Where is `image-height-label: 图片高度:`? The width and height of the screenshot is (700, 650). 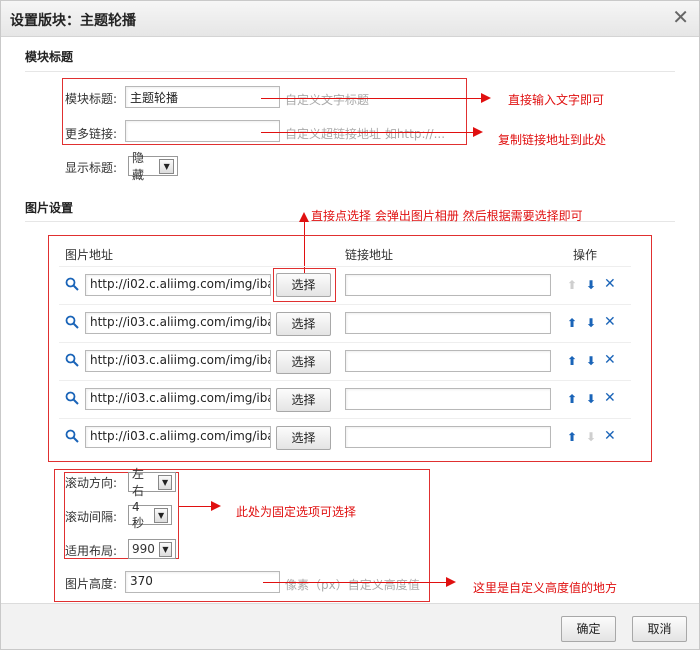
image-height-label: 图片高度: is located at coordinates (91, 584).